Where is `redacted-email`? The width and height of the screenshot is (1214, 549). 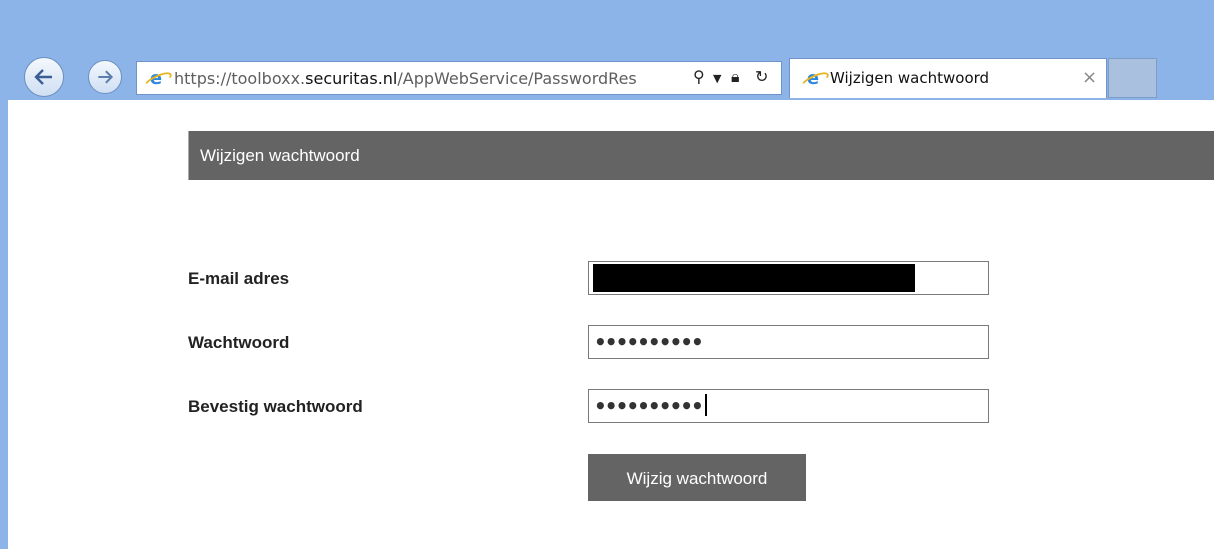
redacted-email is located at coordinates (754, 278).